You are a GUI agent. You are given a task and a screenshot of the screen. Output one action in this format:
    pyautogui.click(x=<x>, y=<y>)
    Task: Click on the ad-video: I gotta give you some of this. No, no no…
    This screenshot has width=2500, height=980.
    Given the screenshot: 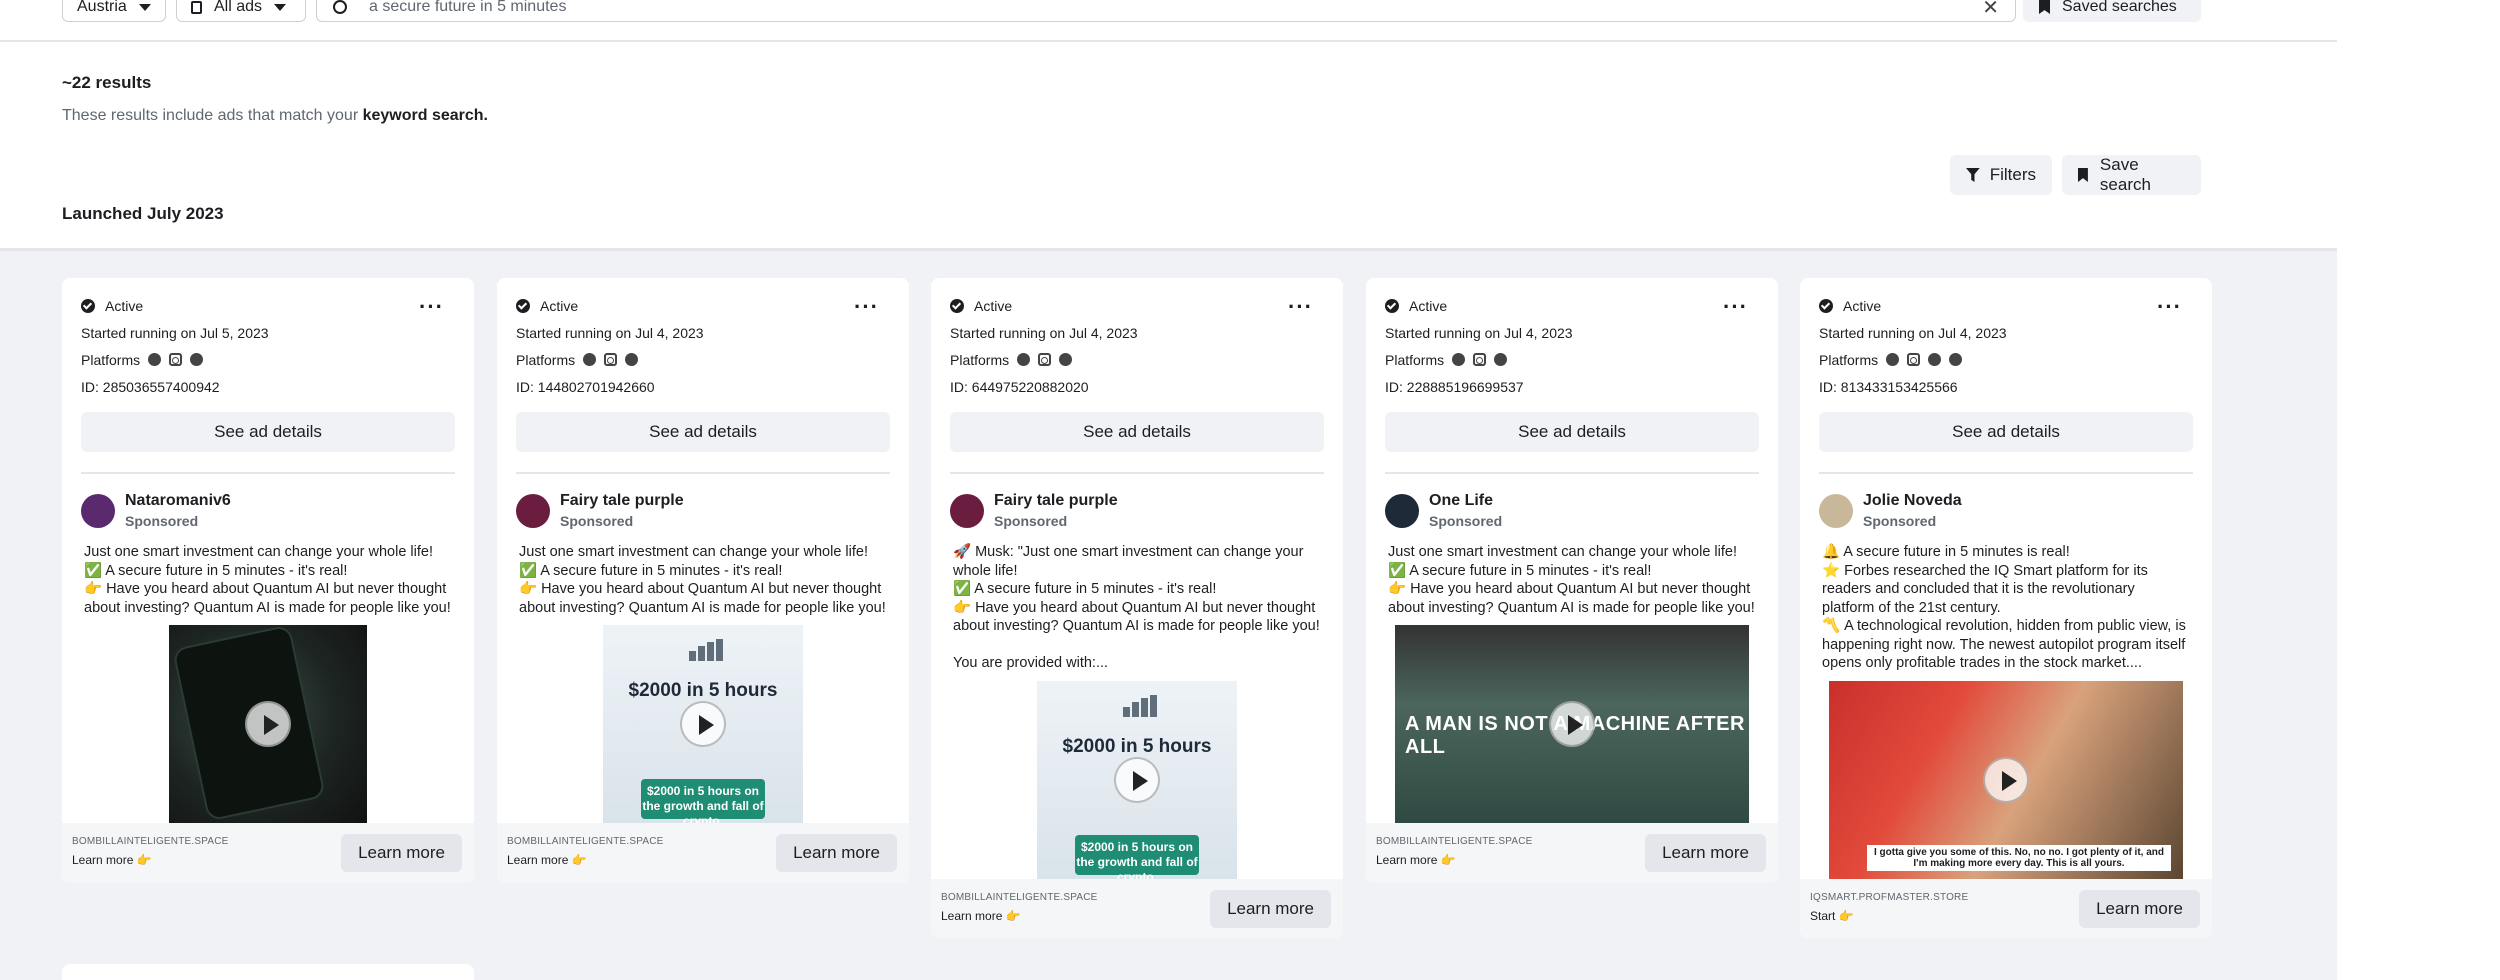 What is the action you would take?
    pyautogui.click(x=2006, y=779)
    